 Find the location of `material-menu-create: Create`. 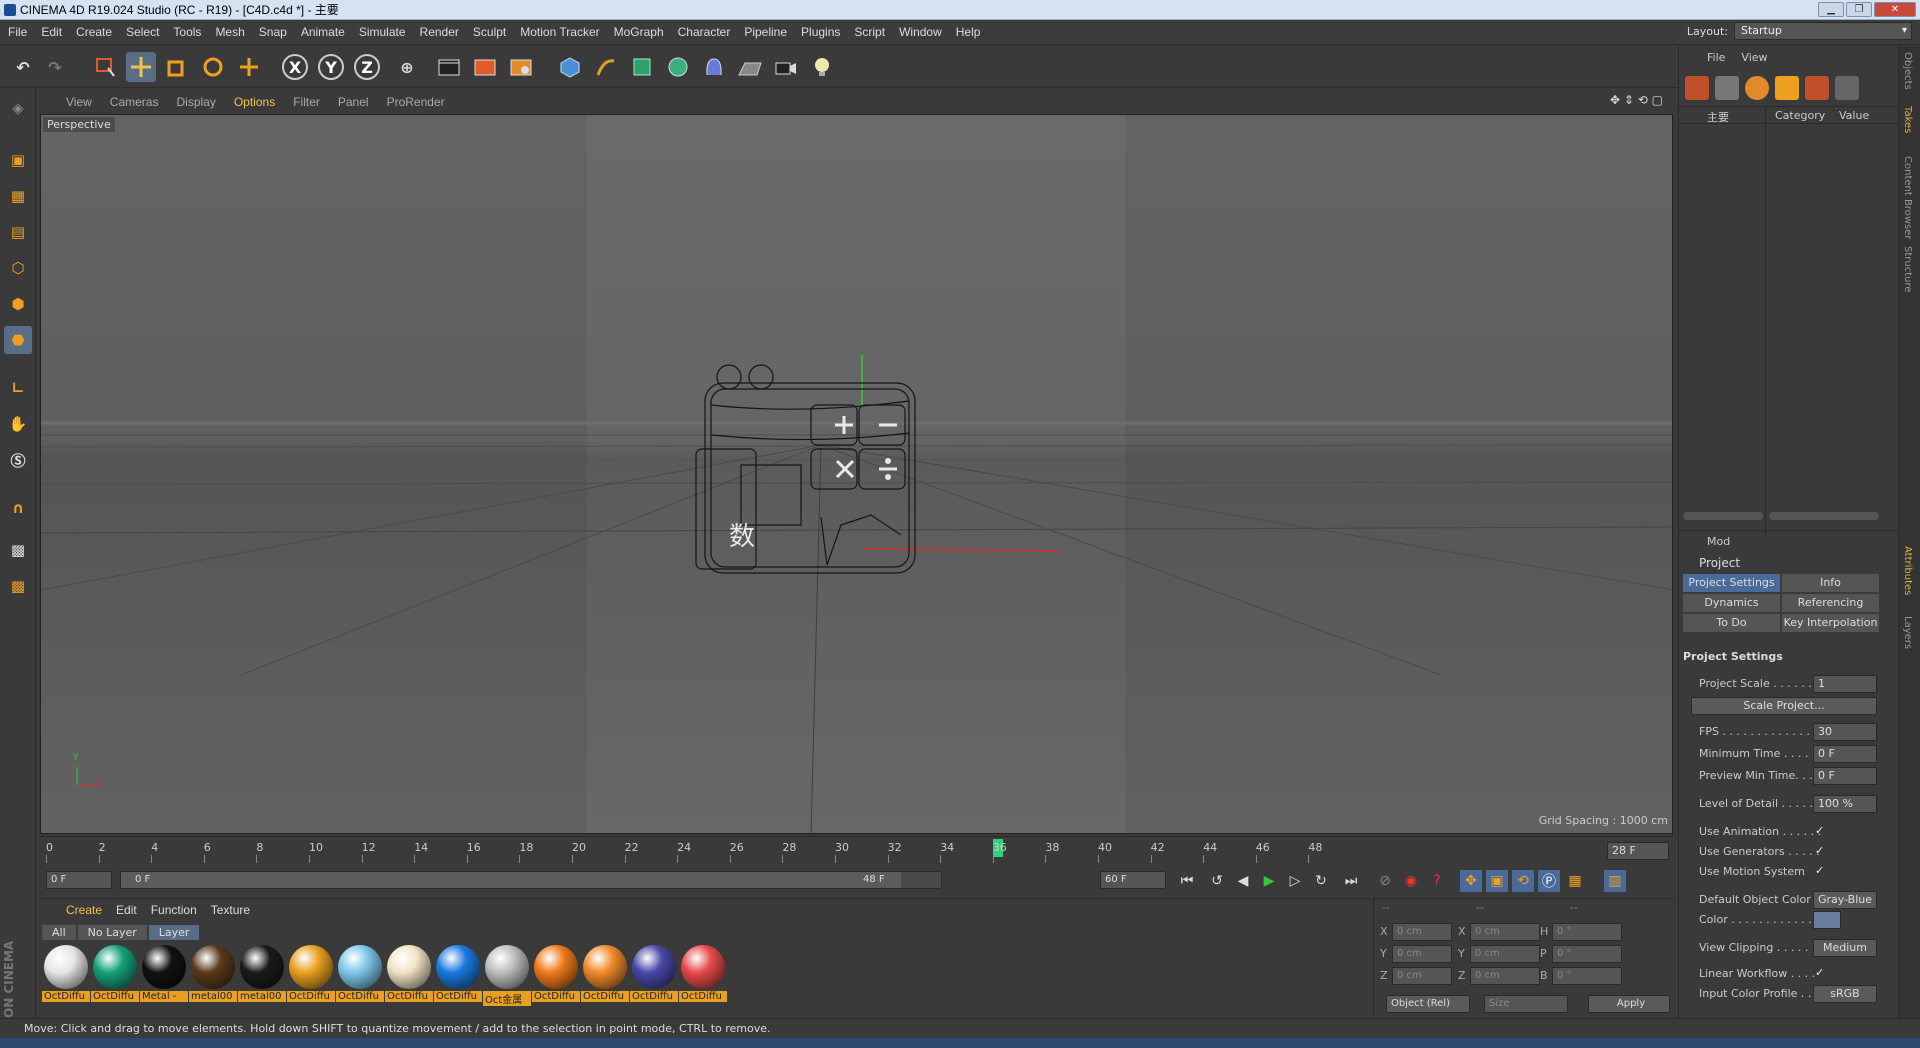

material-menu-create: Create is located at coordinates (84, 910).